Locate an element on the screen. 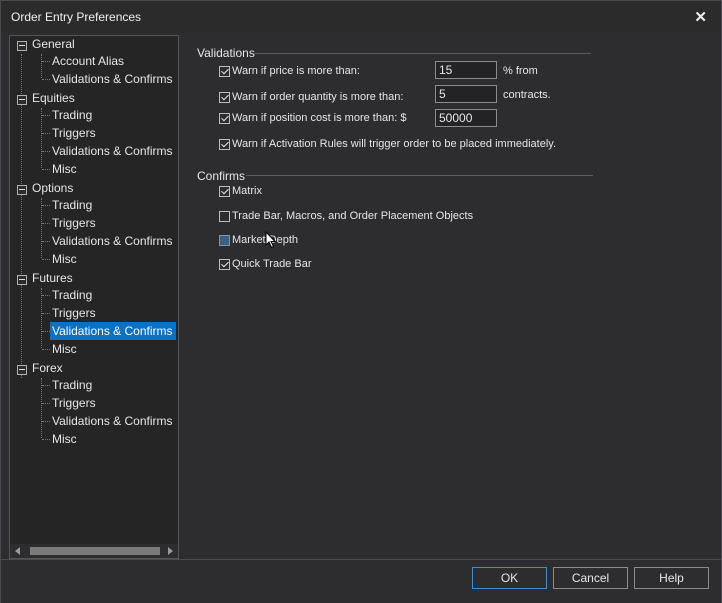  price-suffix: % from is located at coordinates (520, 71).